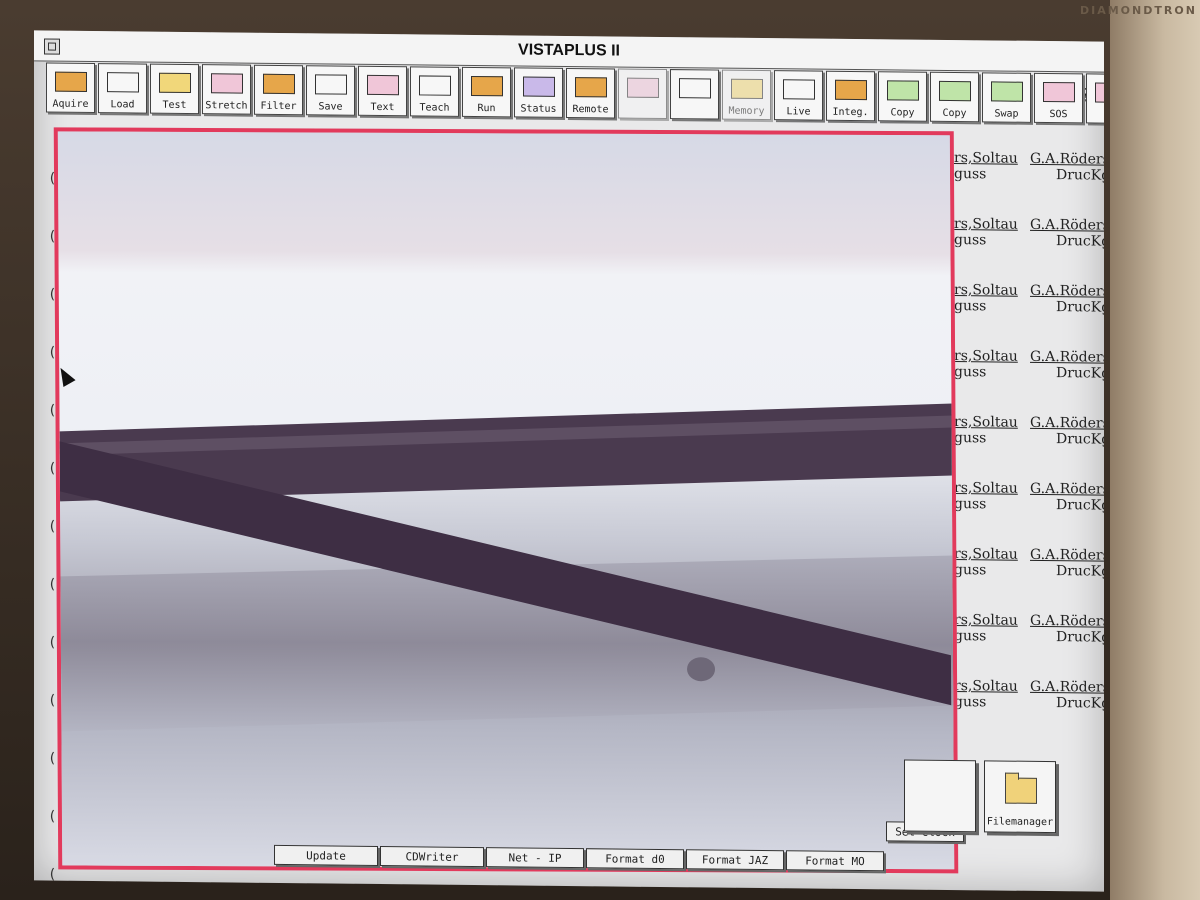  What do you see at coordinates (1155, 450) in the screenshot?
I see `monitor-bezel-right` at bounding box center [1155, 450].